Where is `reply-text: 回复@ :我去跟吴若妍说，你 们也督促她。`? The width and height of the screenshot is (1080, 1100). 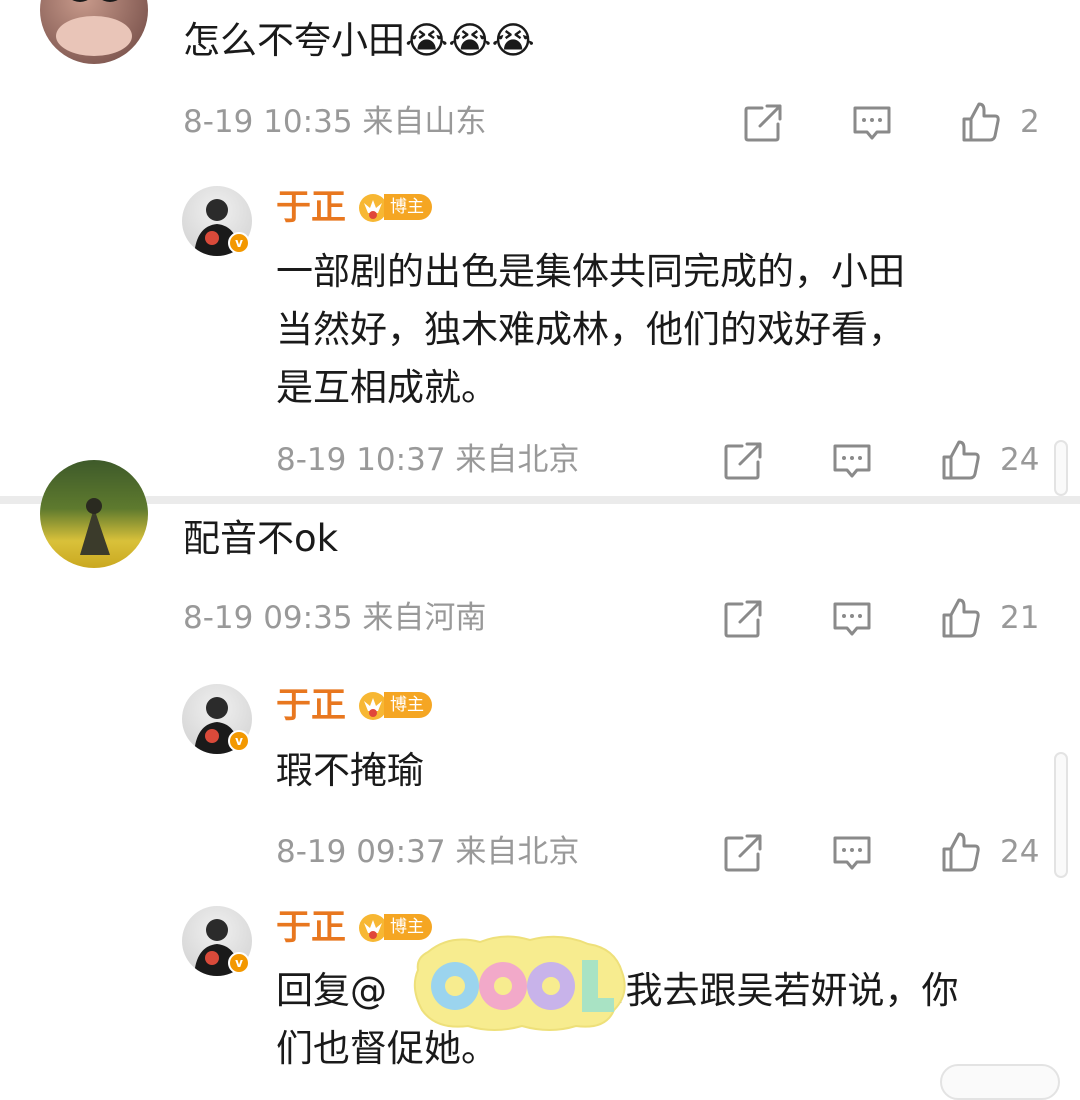
reply-text: 回复@ :我去跟吴若妍说，你 们也督促她。 is located at coordinates (661, 1020).